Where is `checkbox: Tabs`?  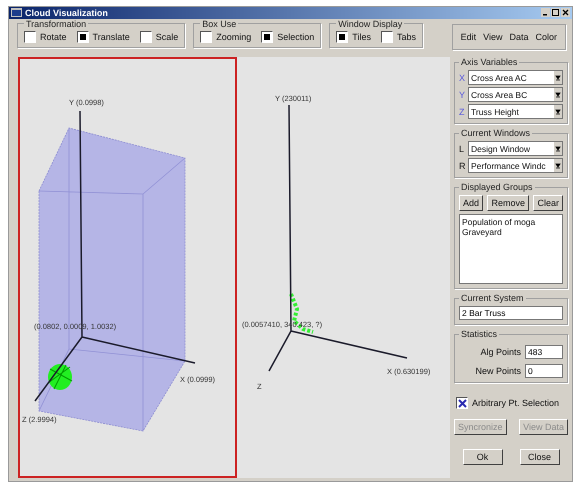
checkbox: Tabs is located at coordinates (398, 36).